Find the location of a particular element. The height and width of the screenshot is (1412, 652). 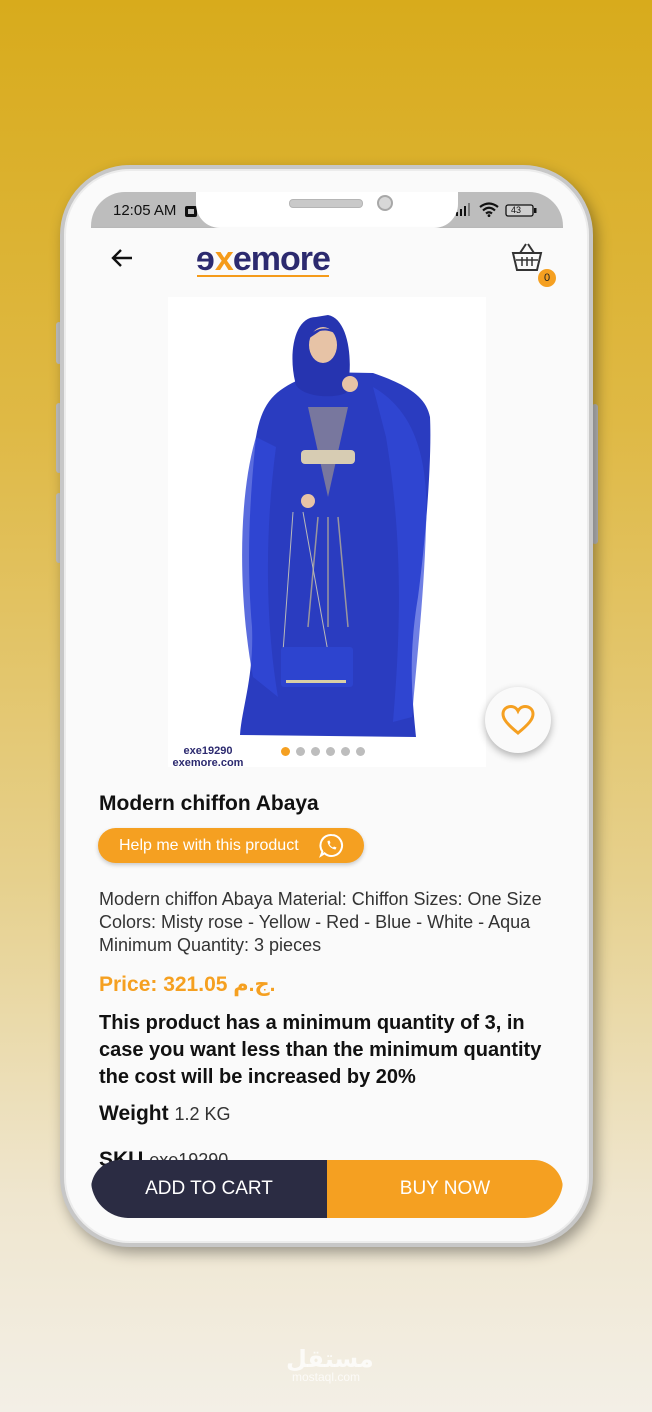

earpiece-speaker is located at coordinates (326, 203).